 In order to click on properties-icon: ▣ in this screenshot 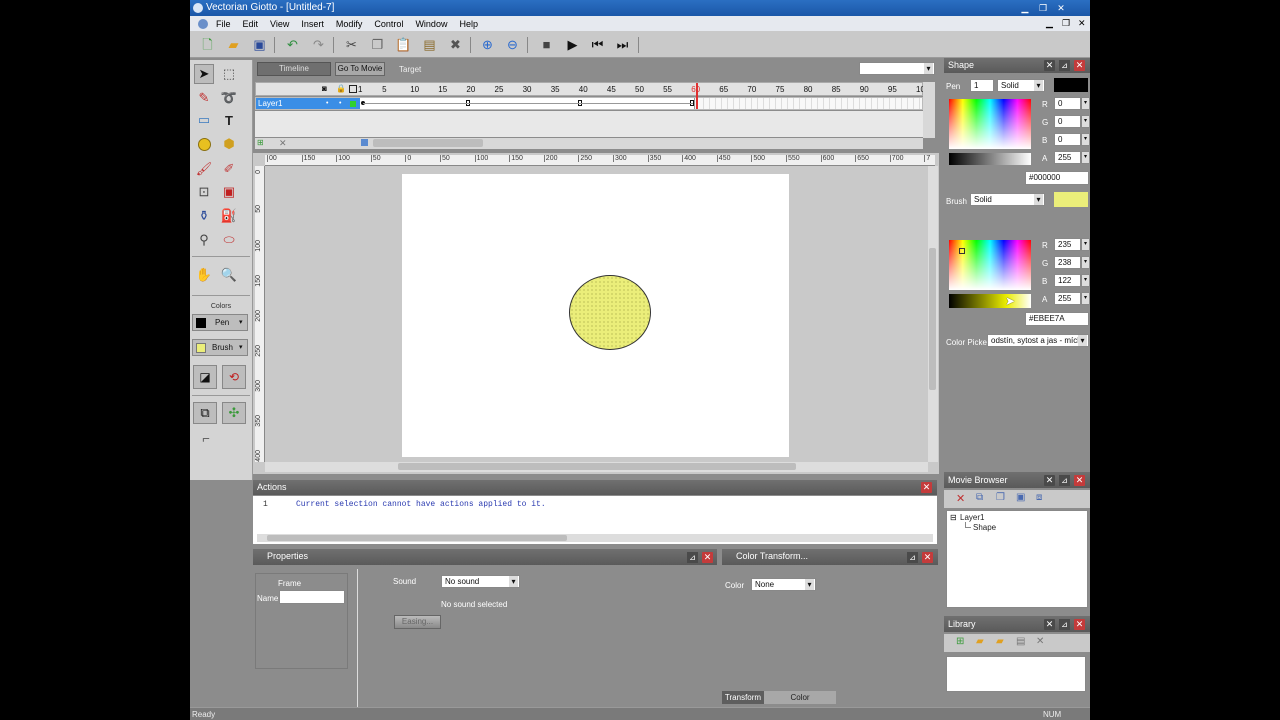, I will do `click(1020, 497)`.